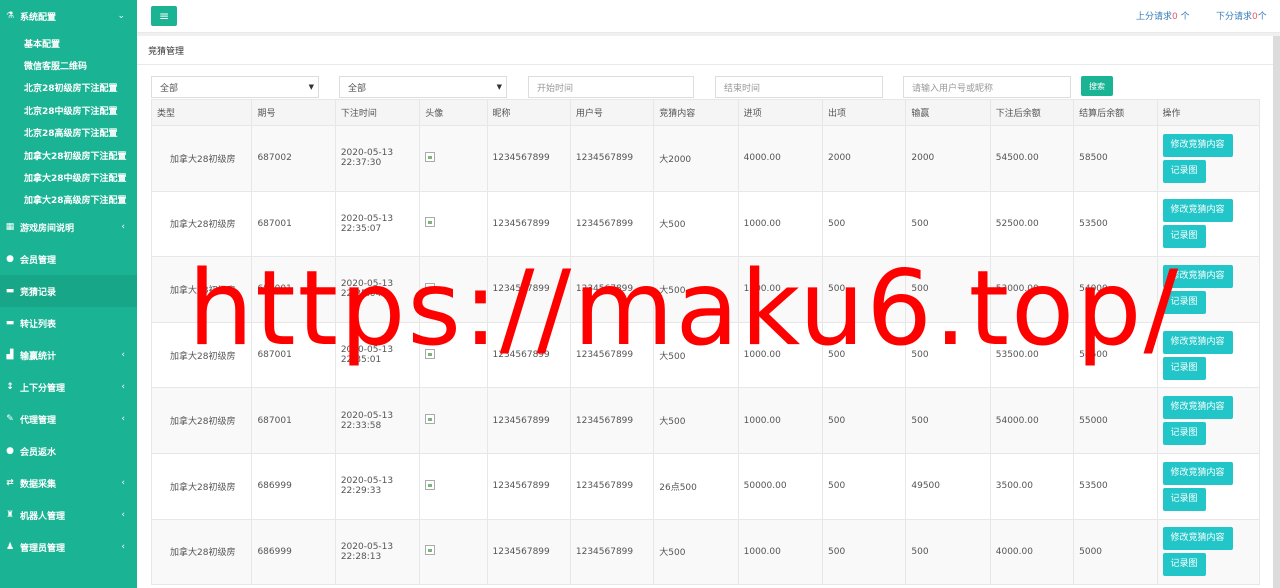  I want to click on cell-before: 54500.00, so click(1032, 158).